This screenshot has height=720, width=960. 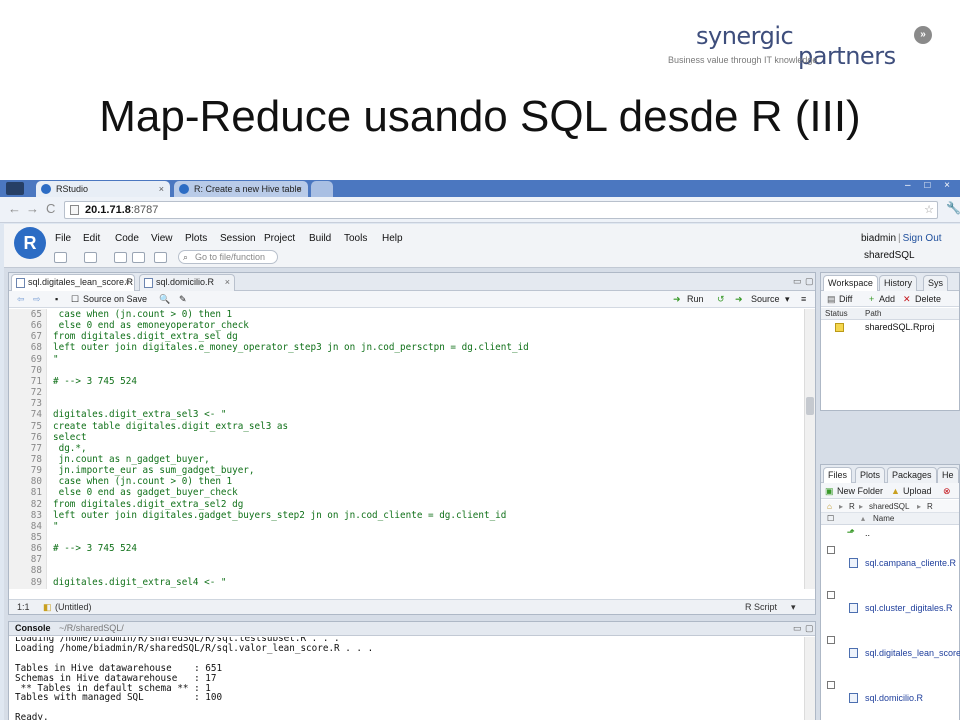 I want to click on menu-view: View, so click(x=162, y=238).